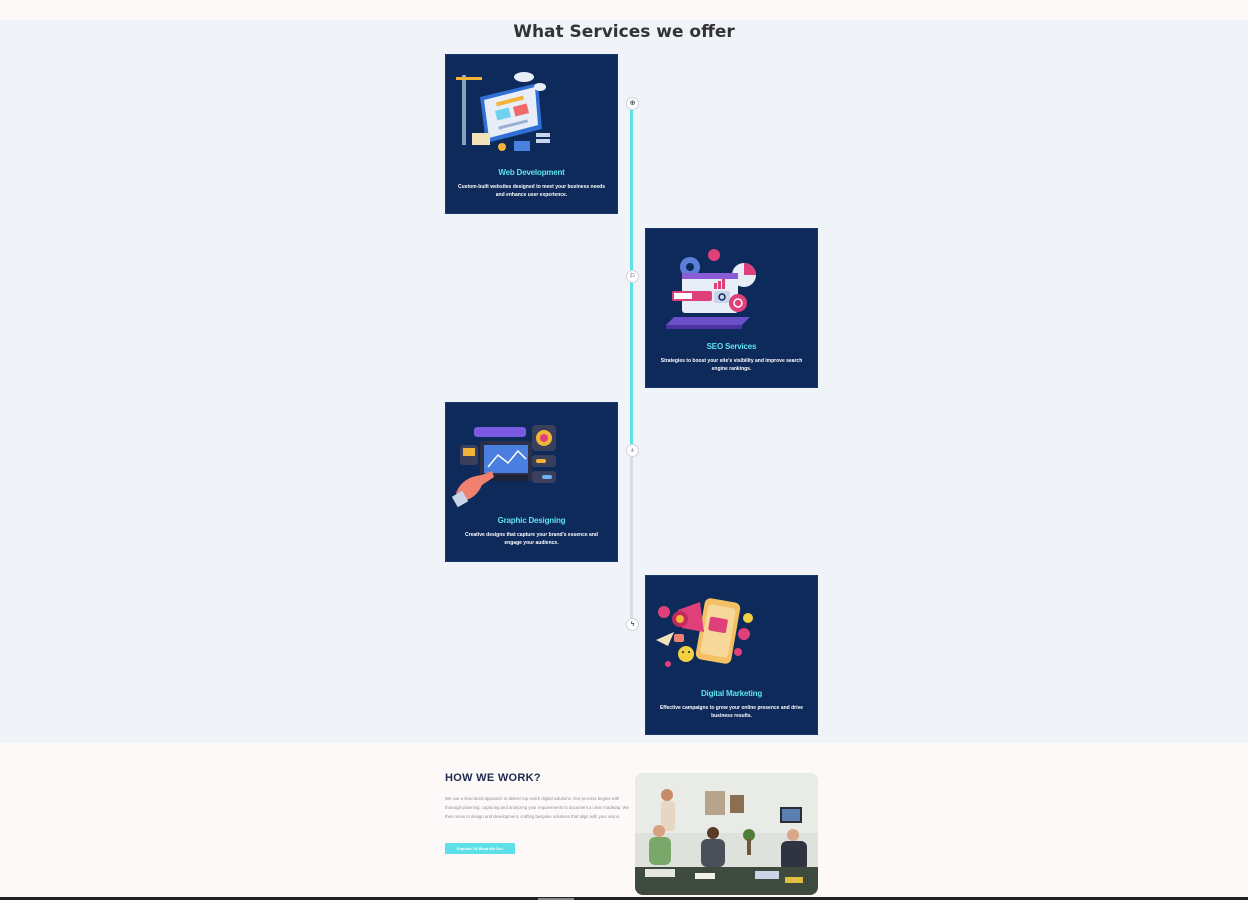  I want to click on service-card-title: SEO Services, so click(731, 346).